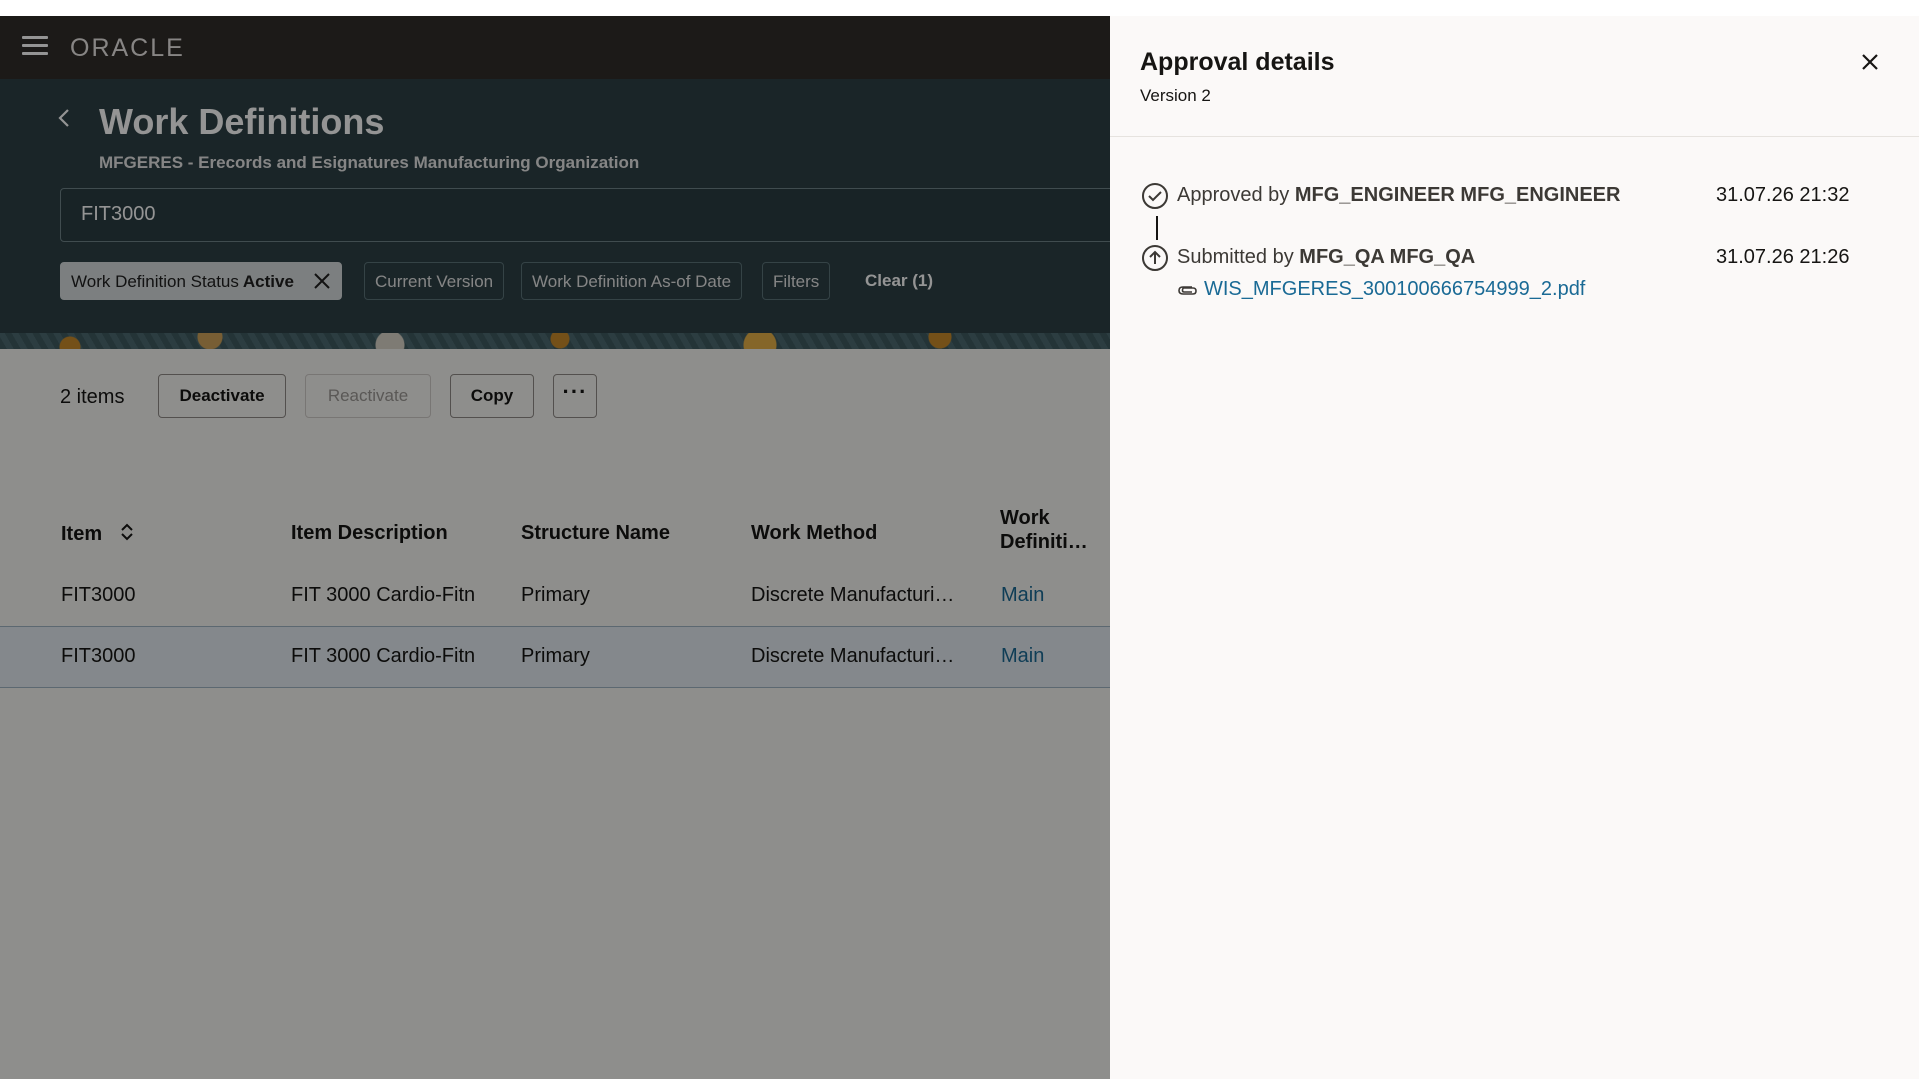 This screenshot has height=1079, width=1919. What do you see at coordinates (1870, 62) in the screenshot?
I see `close-icon` at bounding box center [1870, 62].